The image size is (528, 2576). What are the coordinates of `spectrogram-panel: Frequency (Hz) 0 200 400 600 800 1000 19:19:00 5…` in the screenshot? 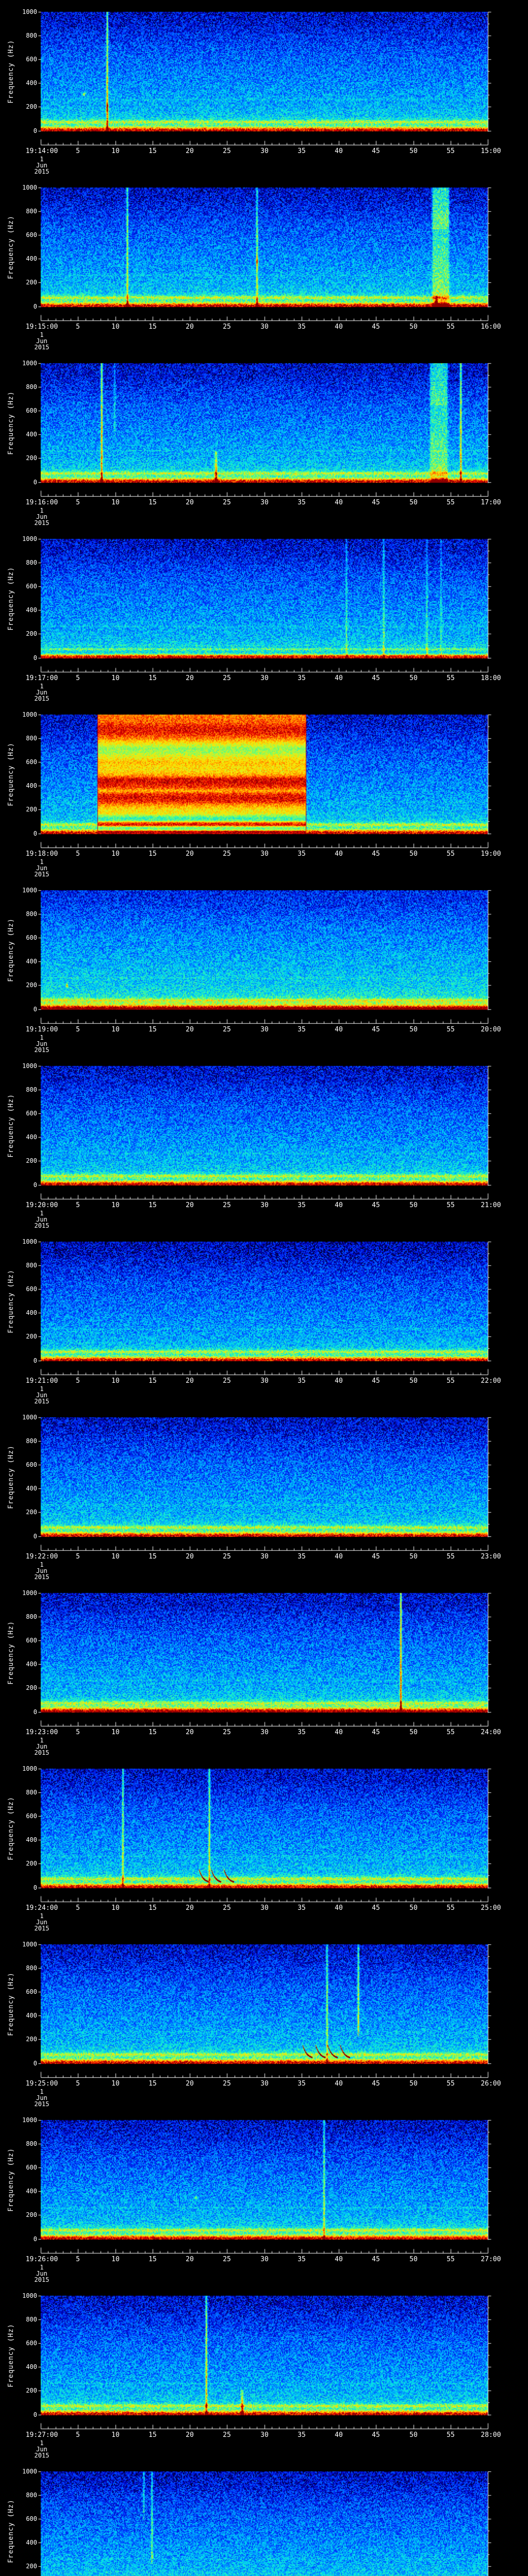 It's located at (264, 966).